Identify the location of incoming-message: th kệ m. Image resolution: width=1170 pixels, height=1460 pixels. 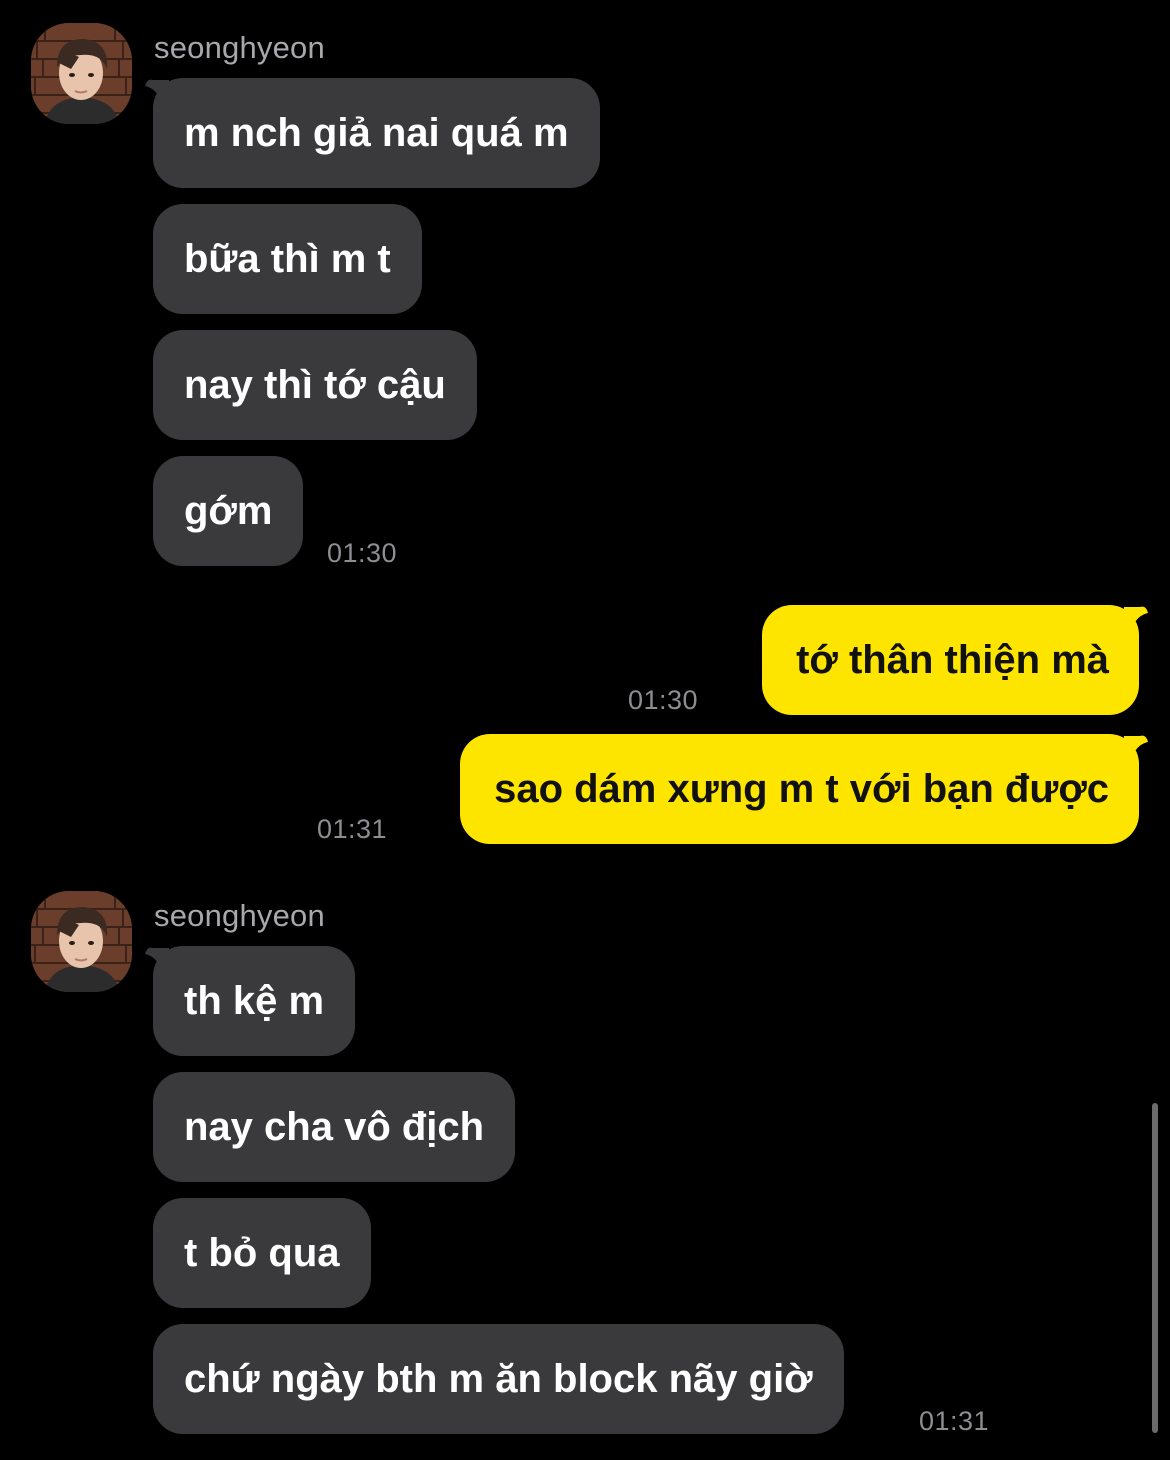
(250, 1001).